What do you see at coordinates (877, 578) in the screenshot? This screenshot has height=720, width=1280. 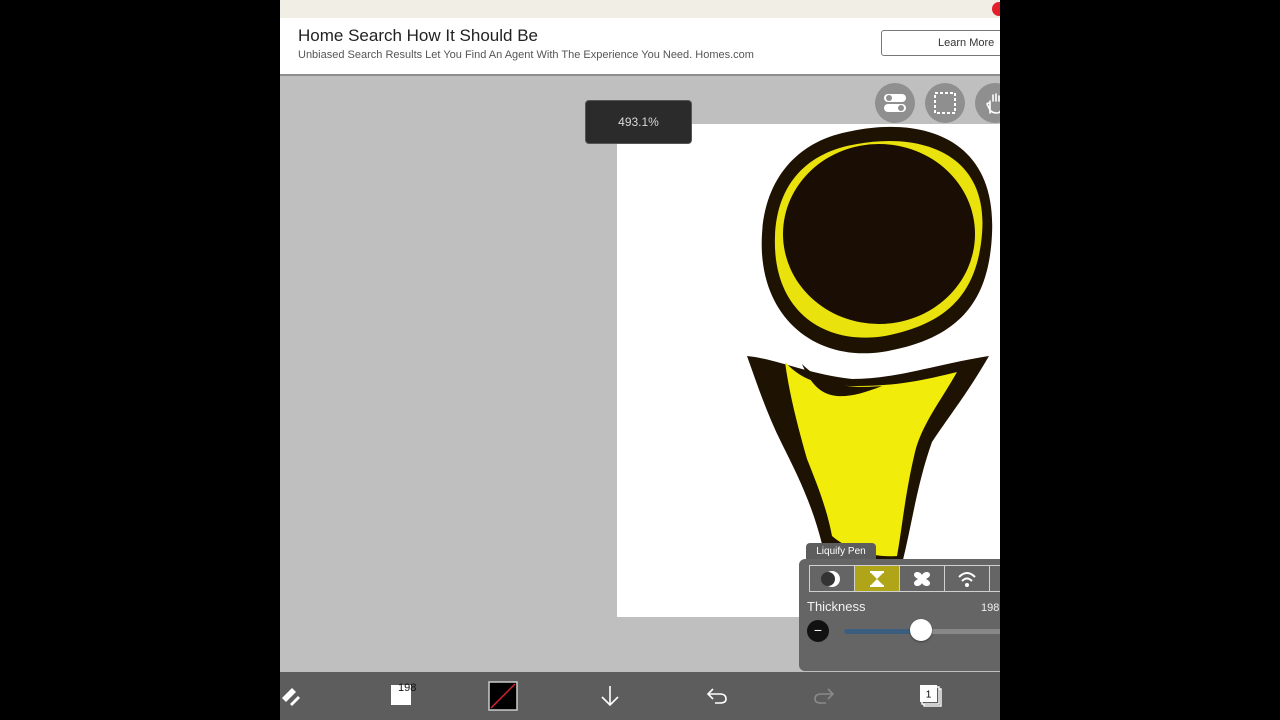 I see `pinch-icon` at bounding box center [877, 578].